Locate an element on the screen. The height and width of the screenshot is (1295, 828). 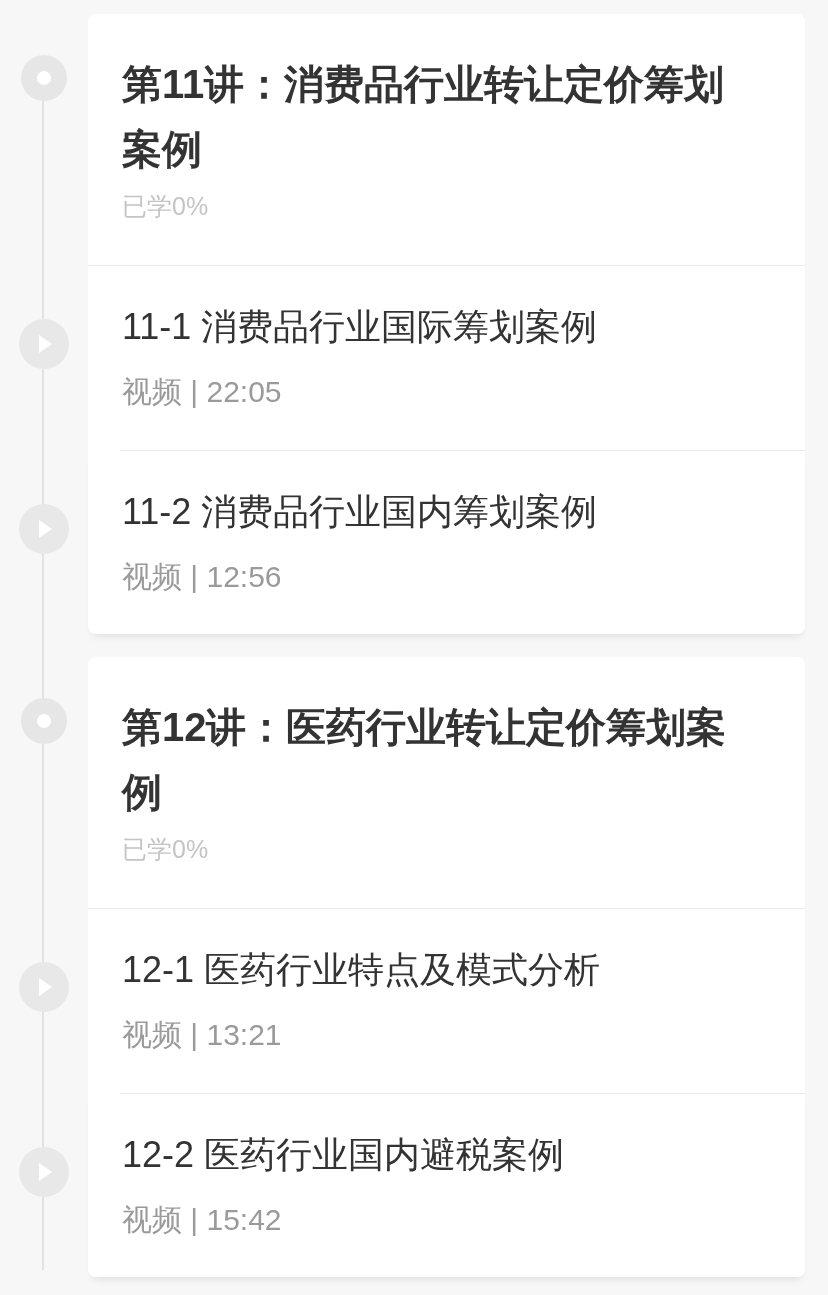
lesson-title: 11-2 消费品行业国内筹划案例 is located at coordinates (443, 512).